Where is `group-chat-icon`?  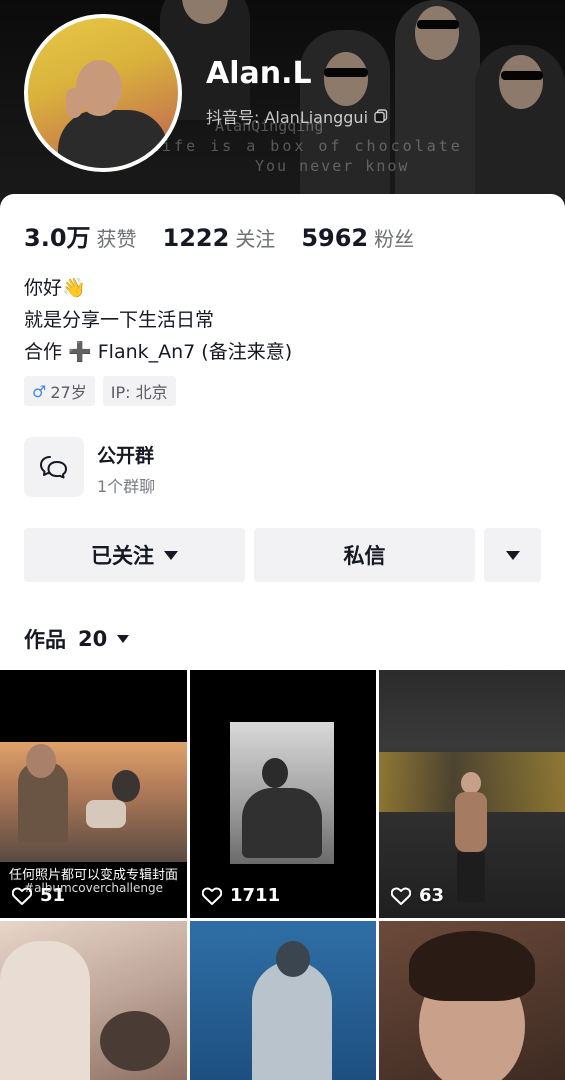
group-chat-icon is located at coordinates (53, 467).